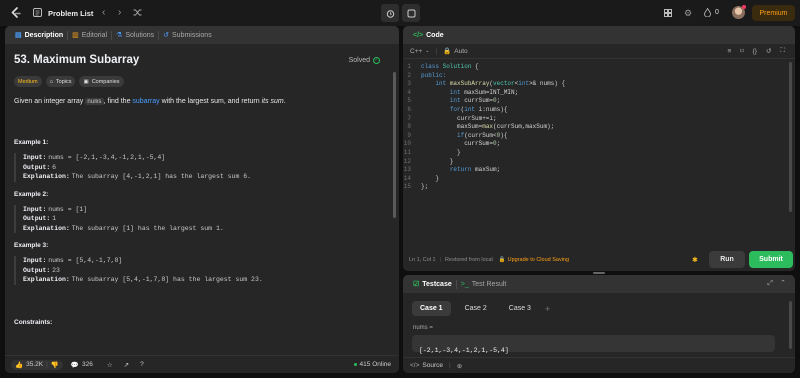 The height and width of the screenshot is (378, 800). I want to click on run-button: Run, so click(727, 259).